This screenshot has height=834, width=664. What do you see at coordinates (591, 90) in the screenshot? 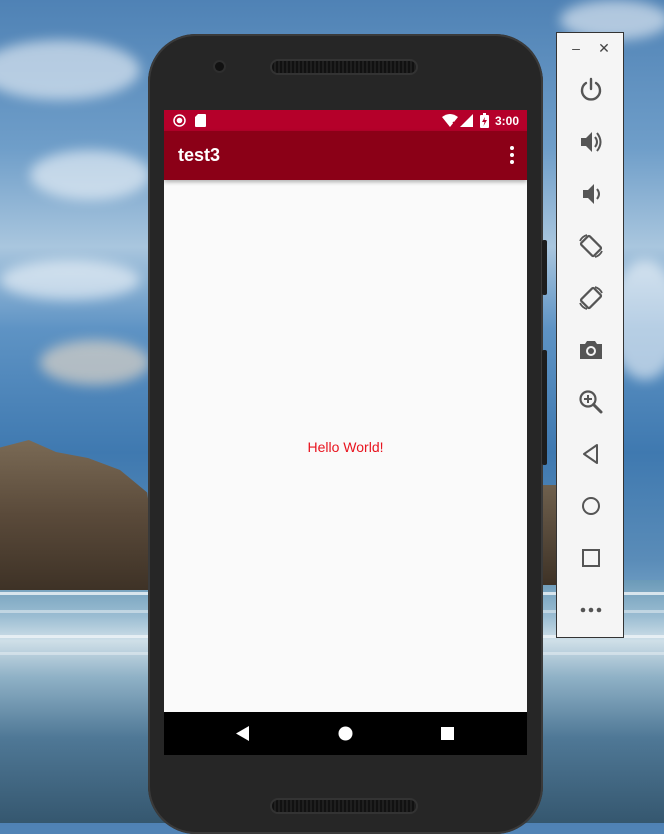
I see `power-icon` at bounding box center [591, 90].